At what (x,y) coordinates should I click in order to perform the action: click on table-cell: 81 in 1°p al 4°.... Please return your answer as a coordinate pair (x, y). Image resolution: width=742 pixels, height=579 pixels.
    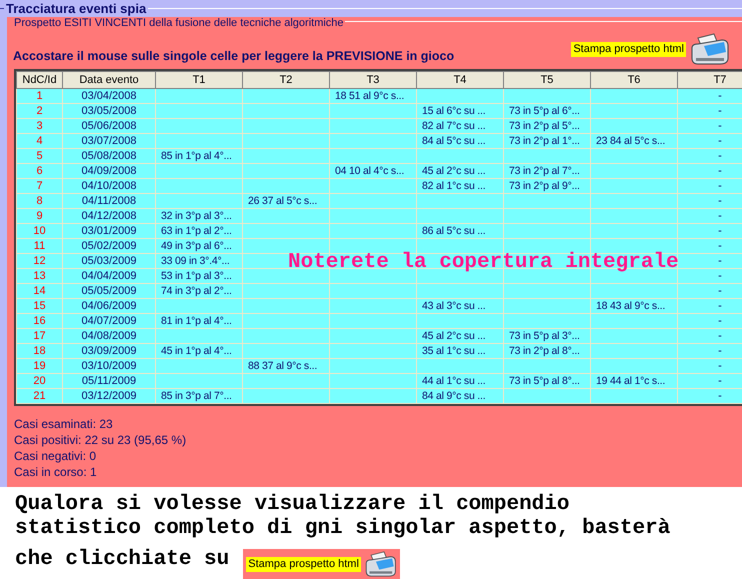
    Looking at the image, I should click on (199, 321).